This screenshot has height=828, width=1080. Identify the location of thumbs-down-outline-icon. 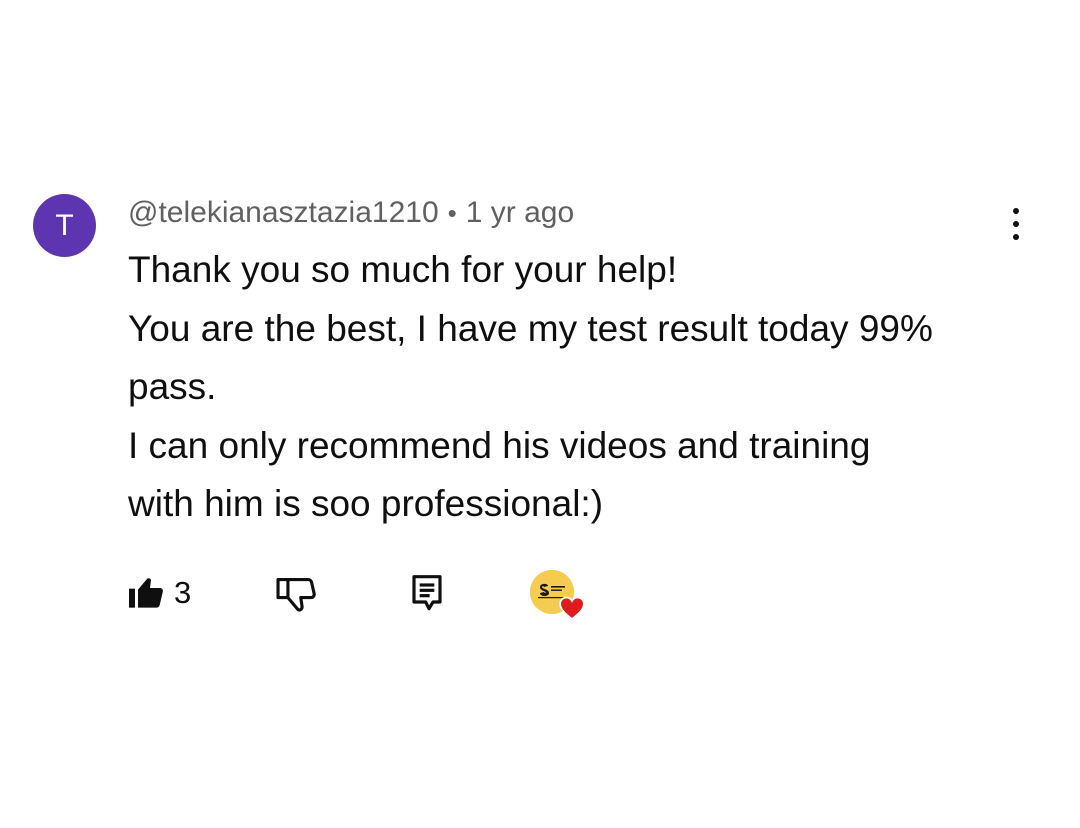
(296, 595).